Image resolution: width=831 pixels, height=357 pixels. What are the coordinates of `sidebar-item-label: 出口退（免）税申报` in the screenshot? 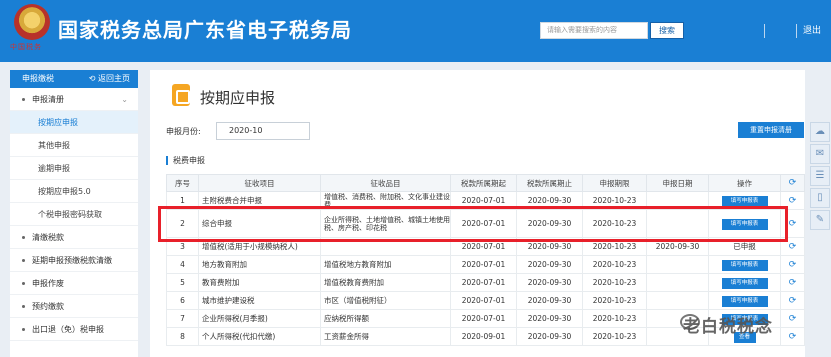 It's located at (68, 329).